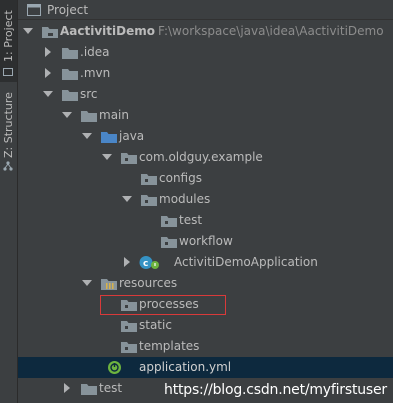  I want to click on structure-tool-tab: Z: Structure, so click(8, 131).